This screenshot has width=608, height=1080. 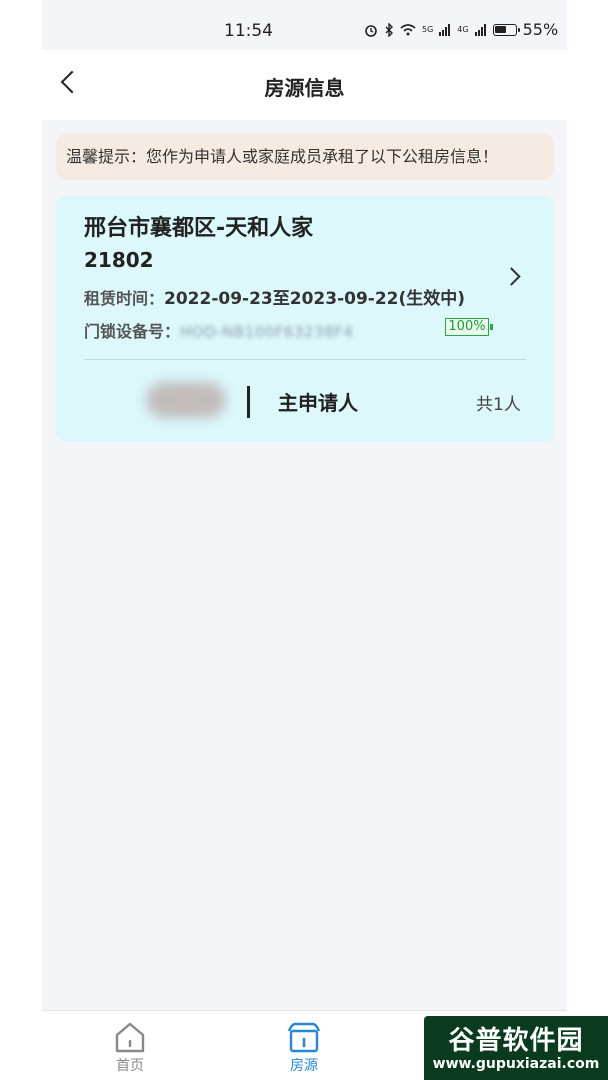 What do you see at coordinates (540, 29) in the screenshot?
I see `battery-percent: 55%` at bounding box center [540, 29].